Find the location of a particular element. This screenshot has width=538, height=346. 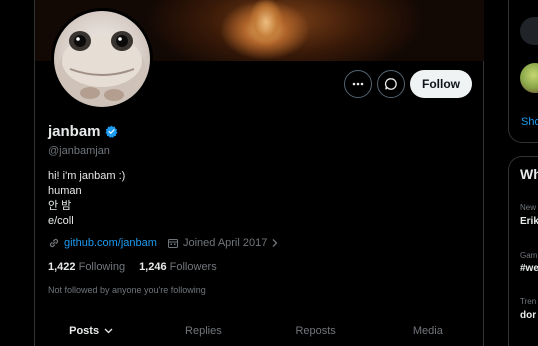

joined-date: Joined April 2017 is located at coordinates (225, 243).